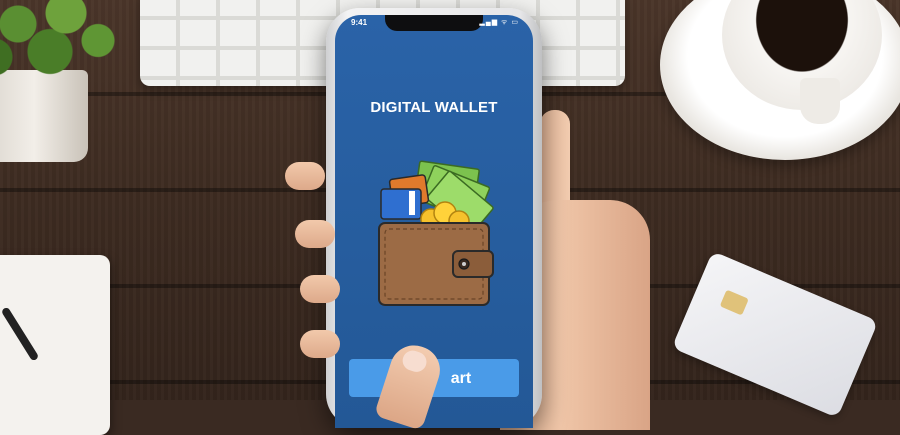 The width and height of the screenshot is (900, 435). Describe the element at coordinates (434, 107) in the screenshot. I see `app-title: DIGITAL WALLET` at that location.